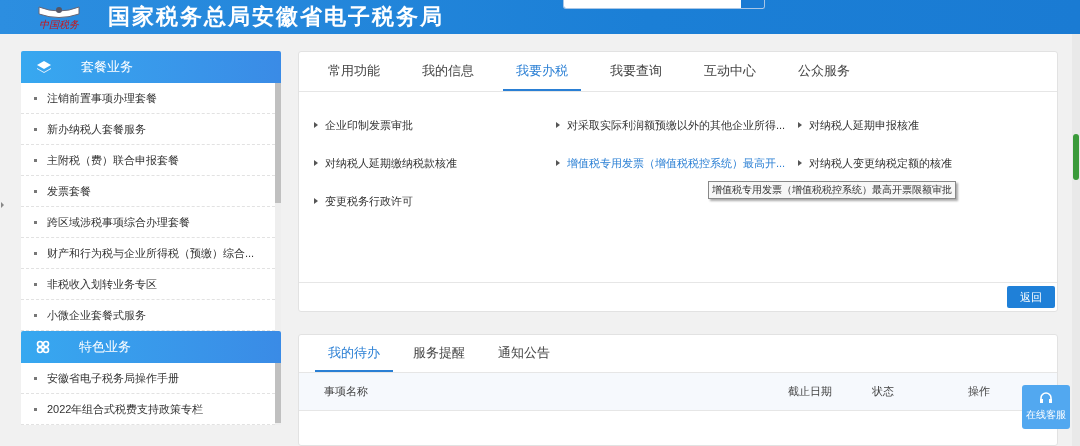 The width and height of the screenshot is (1080, 446). Describe the element at coordinates (59, 11) in the screenshot. I see `book-icon` at that location.